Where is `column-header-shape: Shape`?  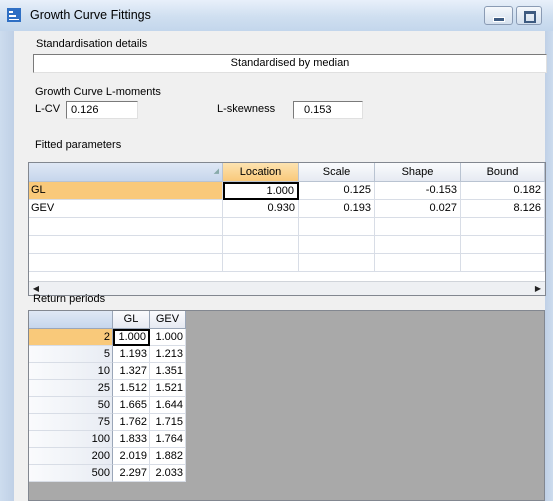 column-header-shape: Shape is located at coordinates (418, 172).